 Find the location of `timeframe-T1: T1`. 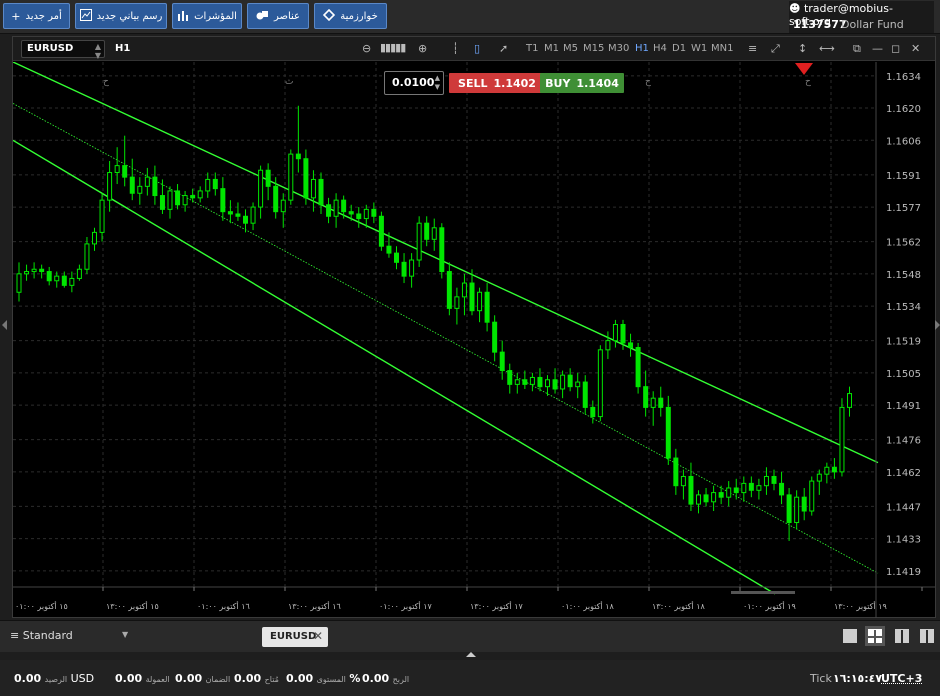

timeframe-T1: T1 is located at coordinates (532, 48).